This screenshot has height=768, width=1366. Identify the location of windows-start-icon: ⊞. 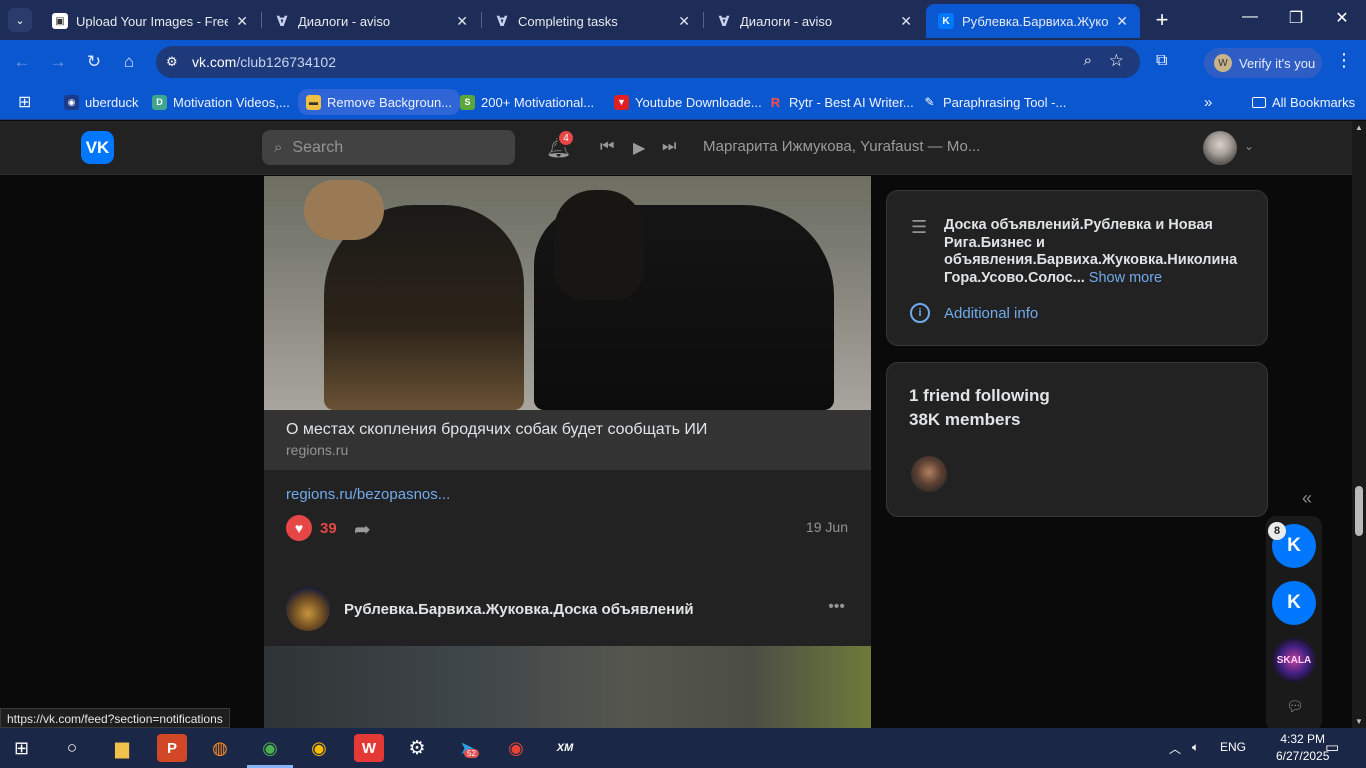
(21, 748).